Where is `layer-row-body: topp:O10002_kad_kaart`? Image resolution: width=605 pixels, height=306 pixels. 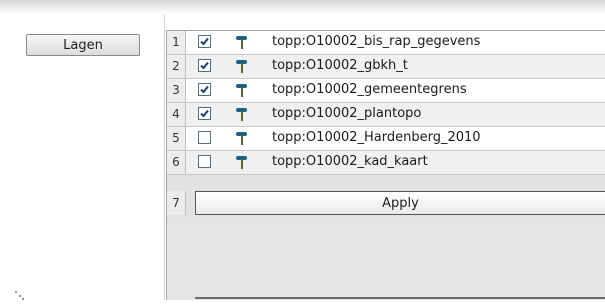
layer-row-body: topp:O10002_kad_kaart is located at coordinates (395, 162).